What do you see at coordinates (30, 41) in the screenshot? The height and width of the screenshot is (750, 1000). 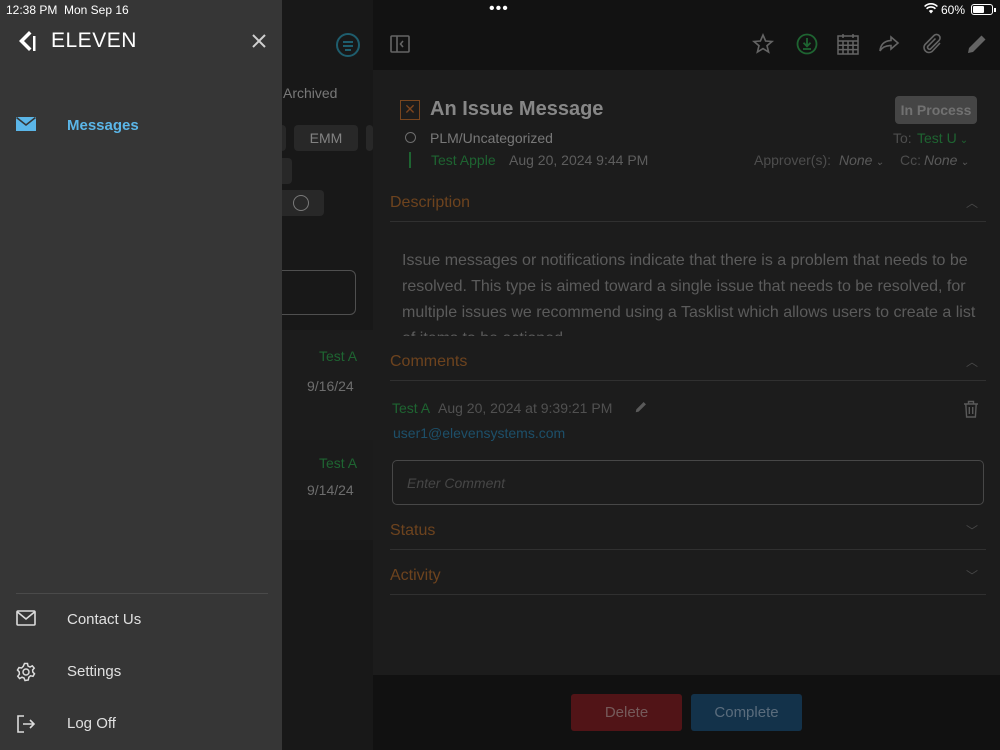 I see `eleven-logo-icon` at bounding box center [30, 41].